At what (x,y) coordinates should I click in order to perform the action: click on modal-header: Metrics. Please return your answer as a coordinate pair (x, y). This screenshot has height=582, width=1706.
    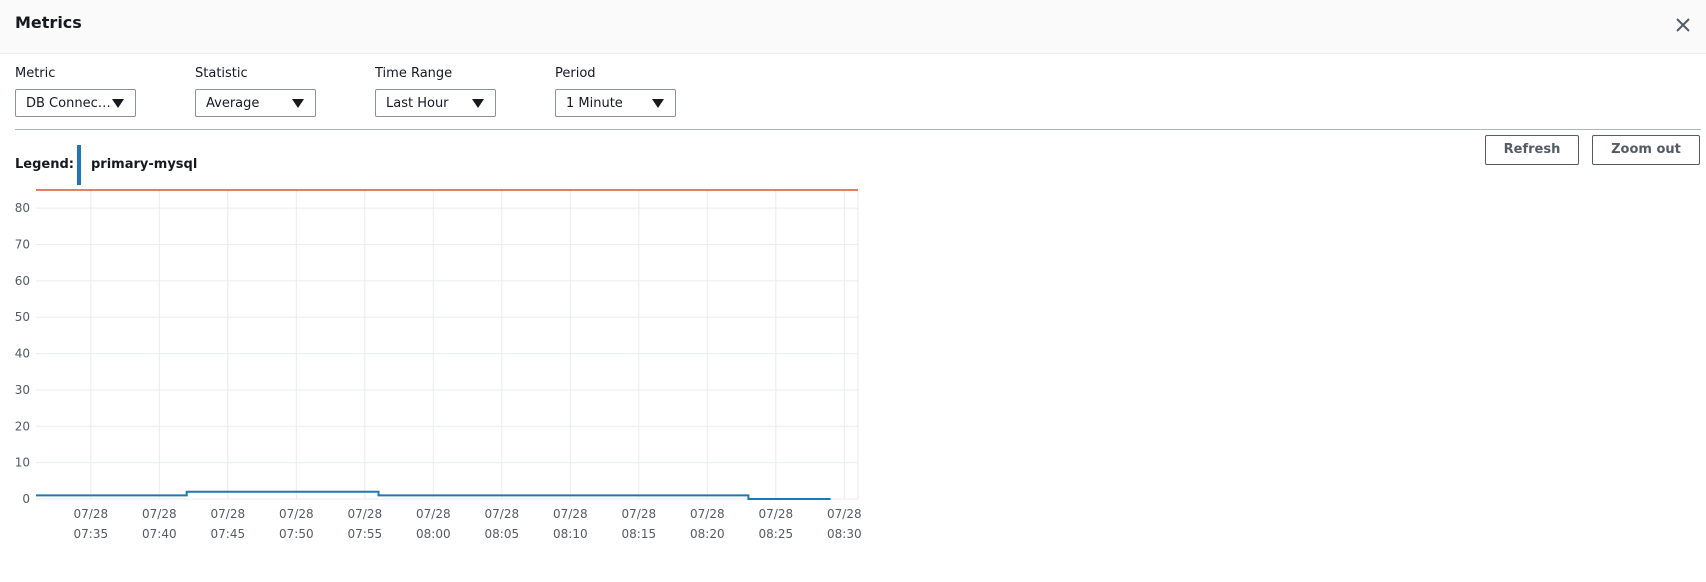
    Looking at the image, I should click on (853, 27).